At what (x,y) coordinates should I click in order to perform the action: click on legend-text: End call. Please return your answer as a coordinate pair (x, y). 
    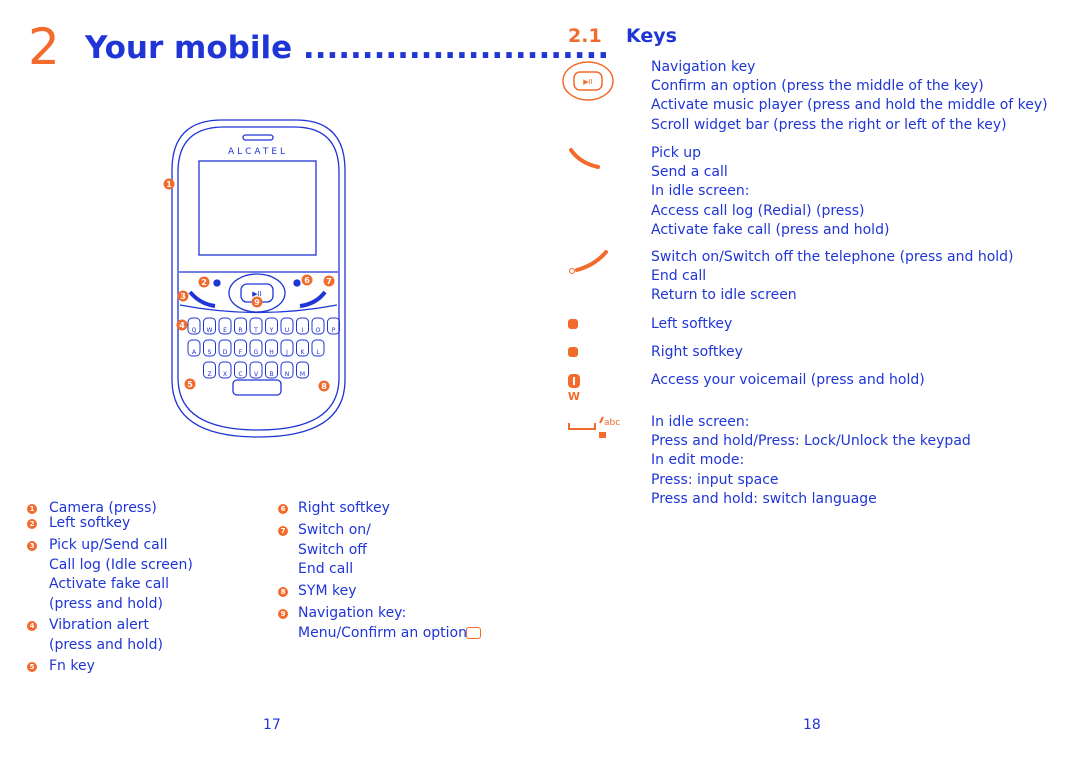
    Looking at the image, I should click on (326, 569).